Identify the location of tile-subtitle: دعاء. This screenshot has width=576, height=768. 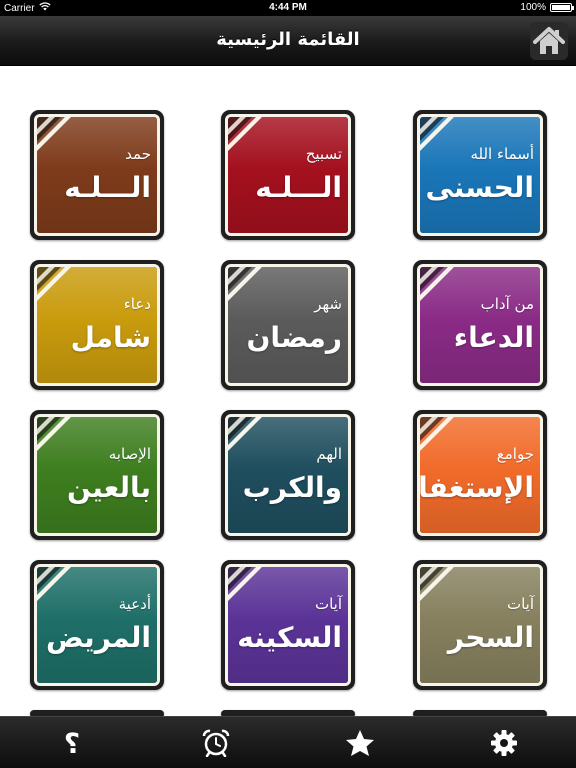
(137, 304).